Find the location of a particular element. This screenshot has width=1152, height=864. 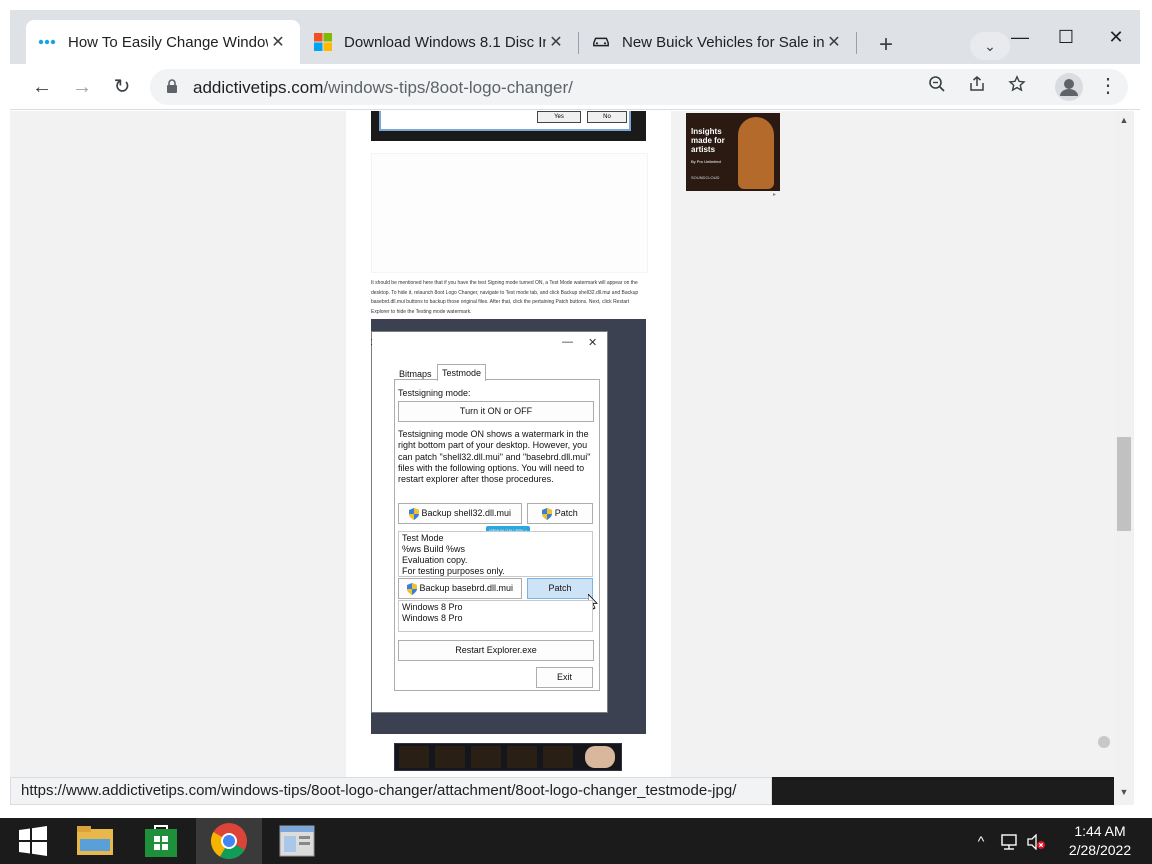

new-tab-button: + is located at coordinates (886, 46).